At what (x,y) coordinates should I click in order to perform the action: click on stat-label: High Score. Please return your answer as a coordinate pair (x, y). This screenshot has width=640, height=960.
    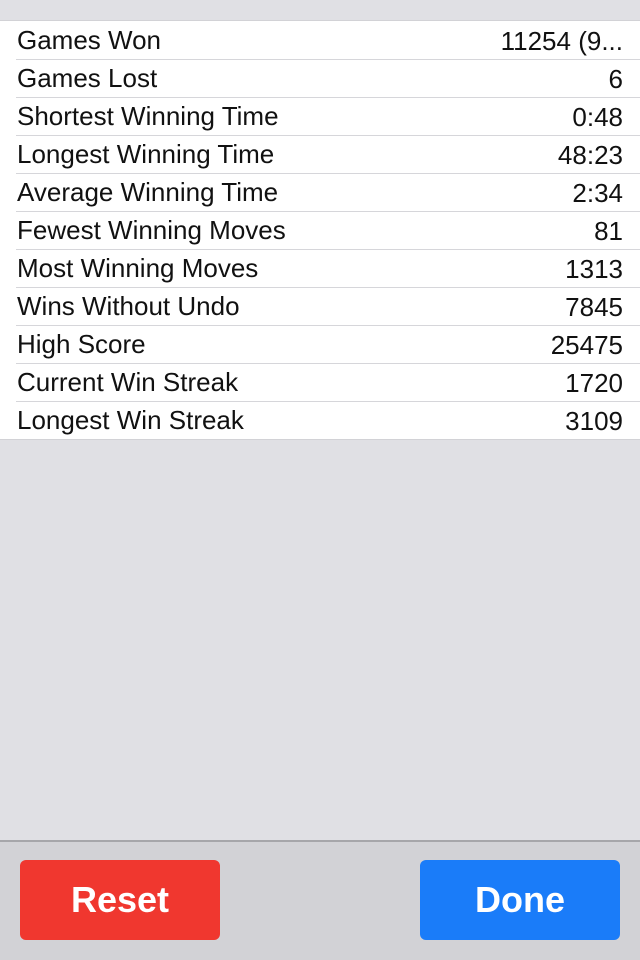
    Looking at the image, I should click on (81, 344).